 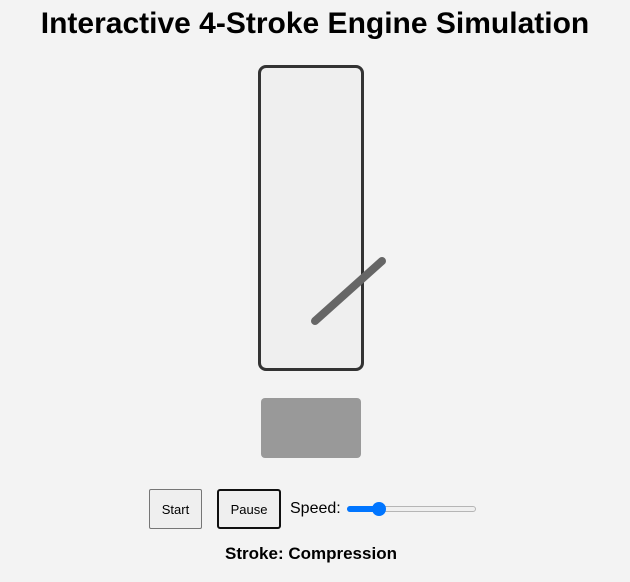 I want to click on stroke-status: Stroke: Compression, so click(x=311, y=554).